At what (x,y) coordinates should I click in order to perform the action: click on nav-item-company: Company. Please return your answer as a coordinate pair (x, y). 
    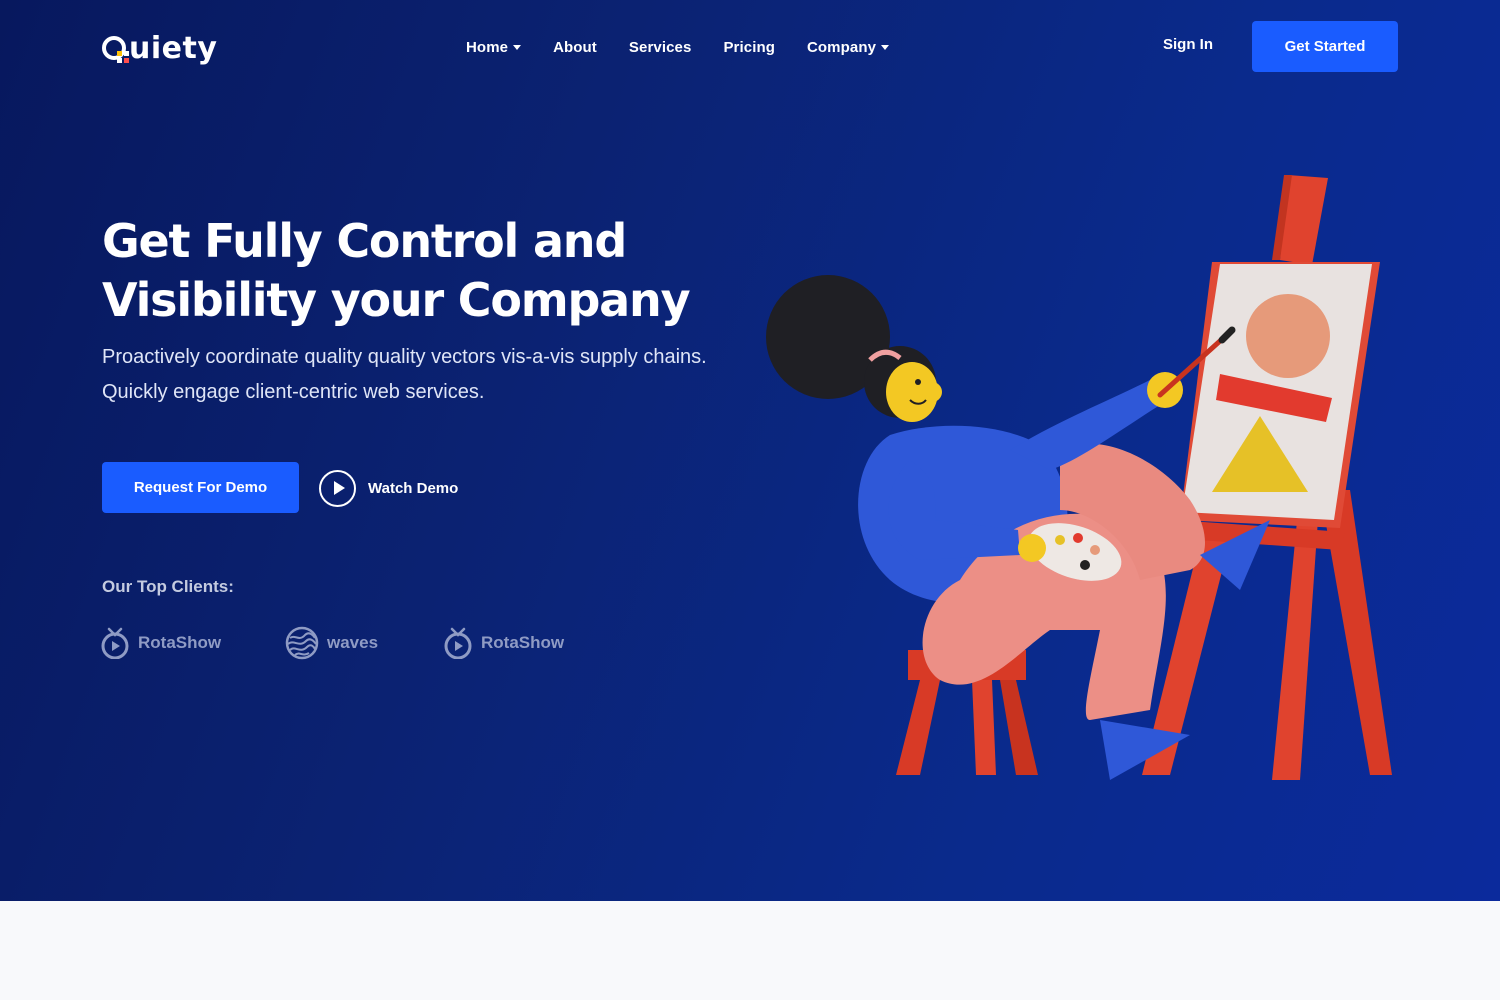
    Looking at the image, I should click on (848, 47).